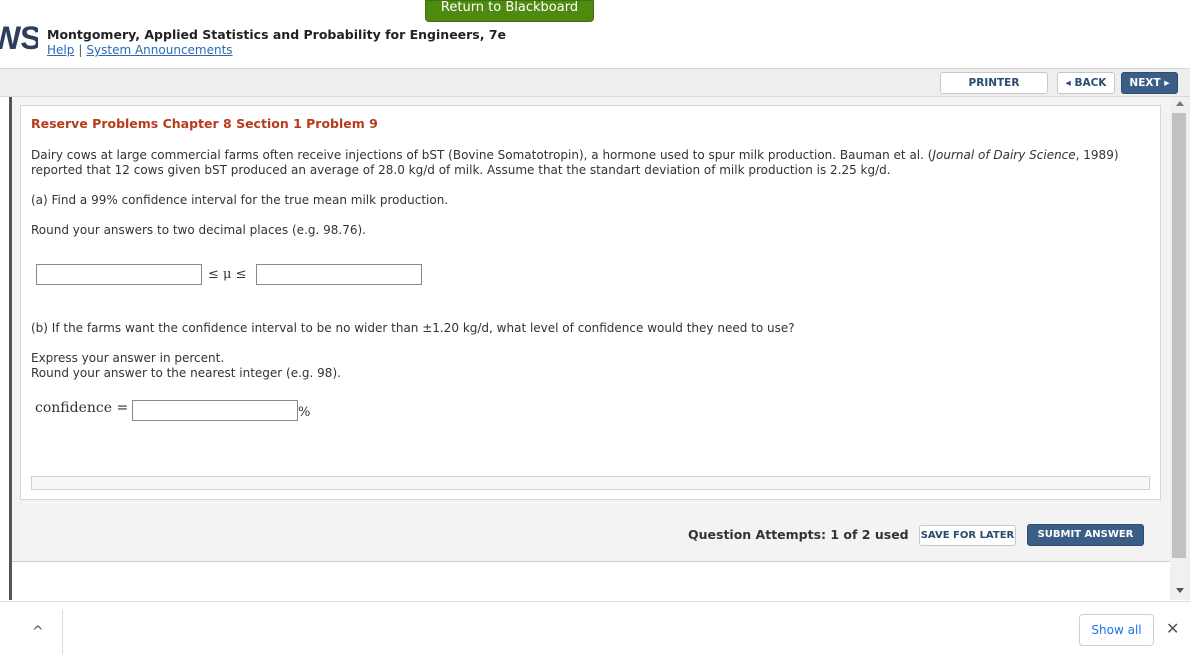 This screenshot has height=657, width=1190. What do you see at coordinates (967, 535) in the screenshot?
I see `save-for-later-button: SAVE FOR LATER` at bounding box center [967, 535].